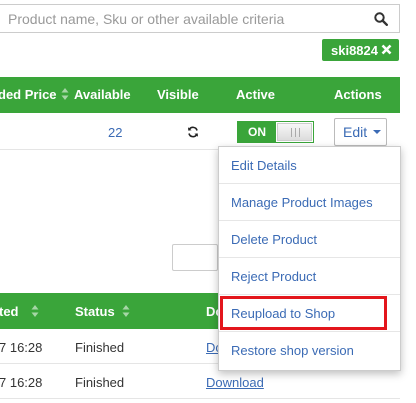 The width and height of the screenshot is (416, 403). I want to click on available-count: 22, so click(115, 132).